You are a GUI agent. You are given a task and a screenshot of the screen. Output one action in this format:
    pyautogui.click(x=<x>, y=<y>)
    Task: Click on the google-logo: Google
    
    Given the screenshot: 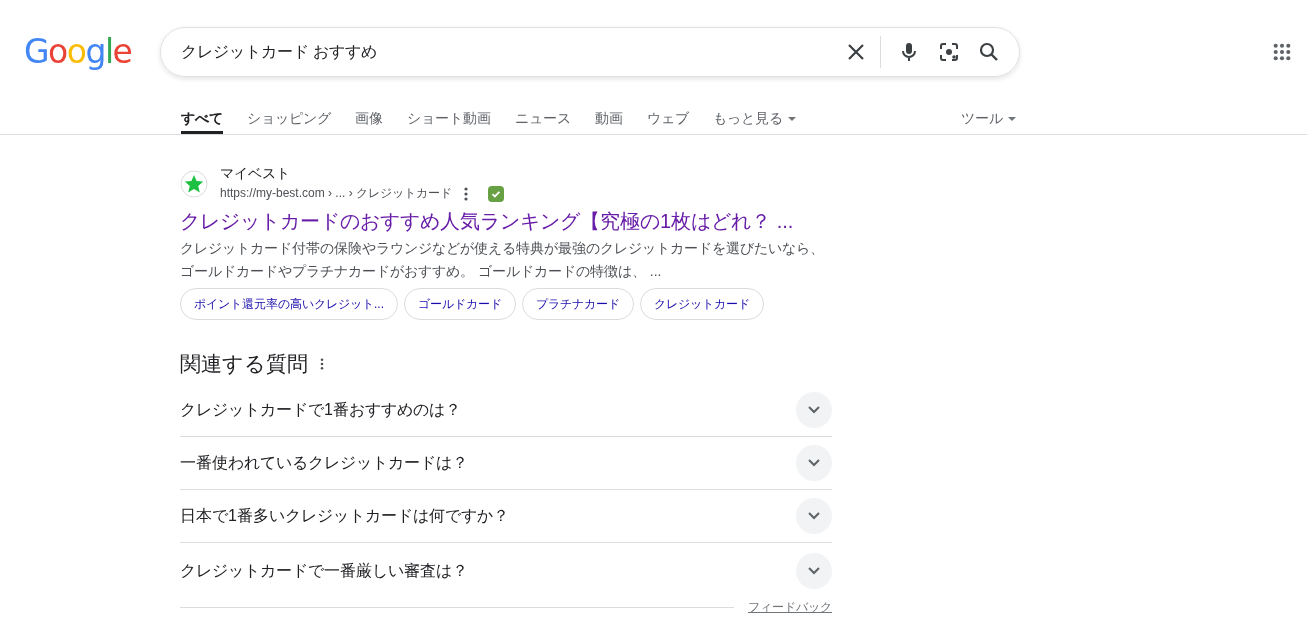 What is the action you would take?
    pyautogui.click(x=81, y=51)
    